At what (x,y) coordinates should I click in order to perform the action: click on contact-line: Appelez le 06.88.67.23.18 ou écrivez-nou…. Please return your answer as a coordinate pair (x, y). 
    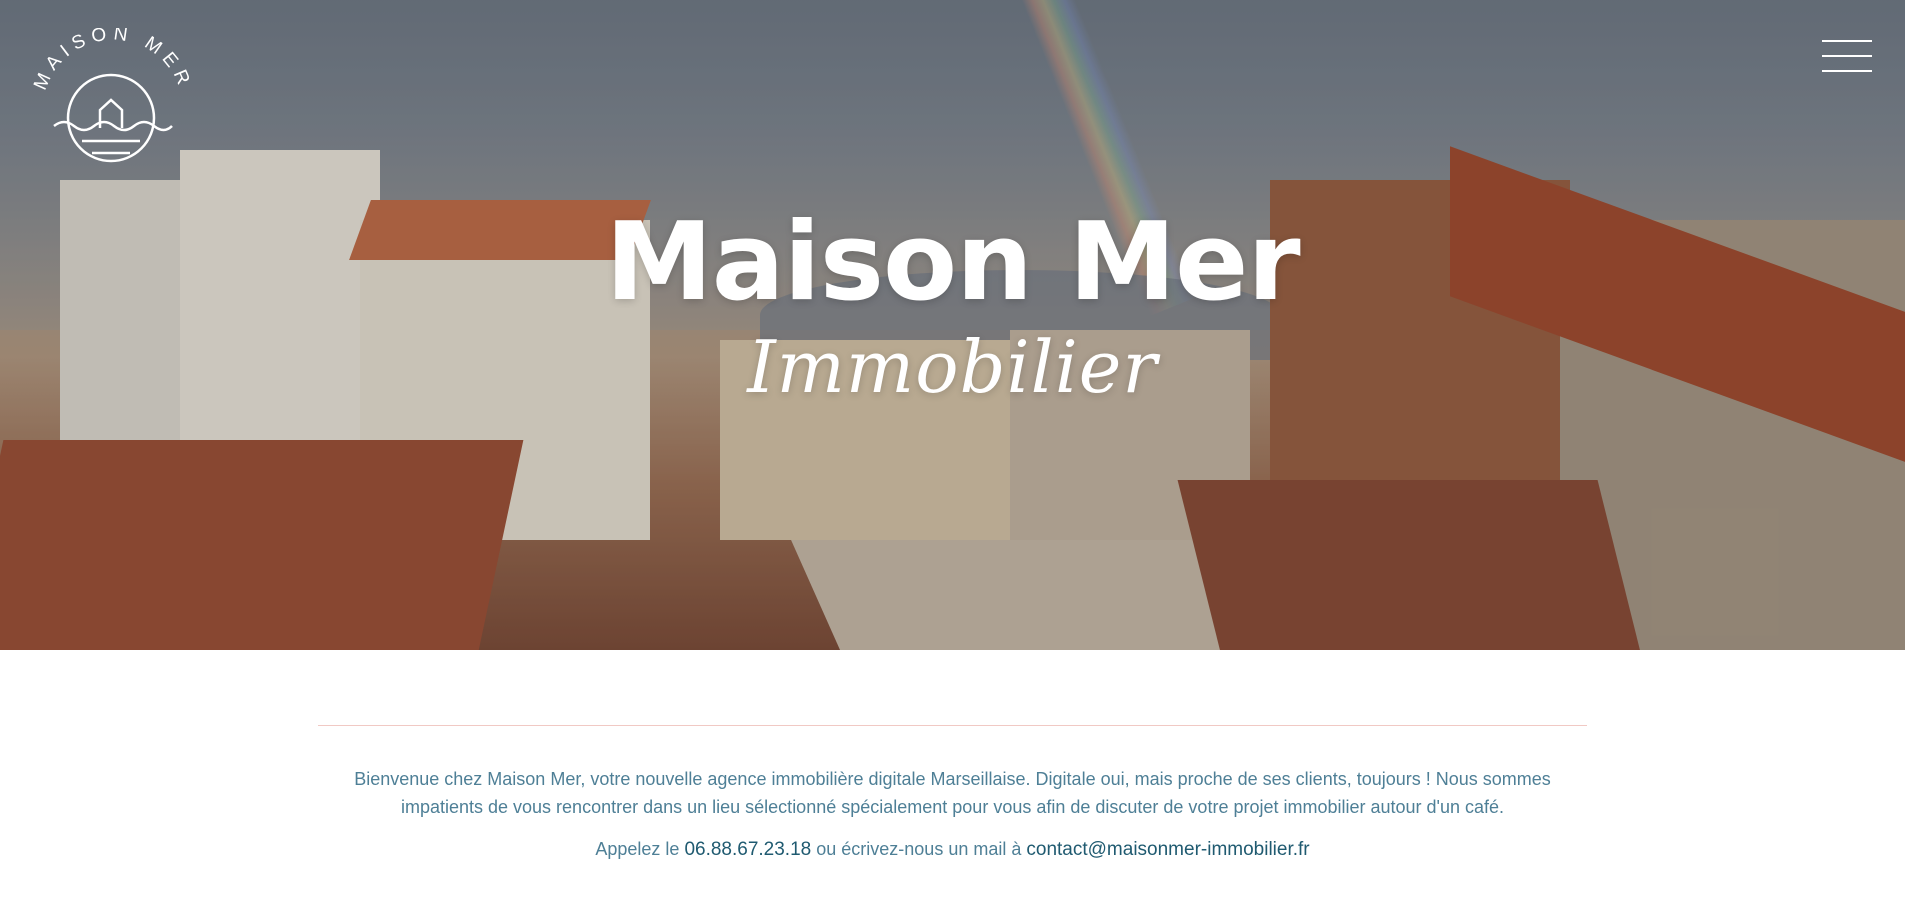
    Looking at the image, I should click on (952, 850).